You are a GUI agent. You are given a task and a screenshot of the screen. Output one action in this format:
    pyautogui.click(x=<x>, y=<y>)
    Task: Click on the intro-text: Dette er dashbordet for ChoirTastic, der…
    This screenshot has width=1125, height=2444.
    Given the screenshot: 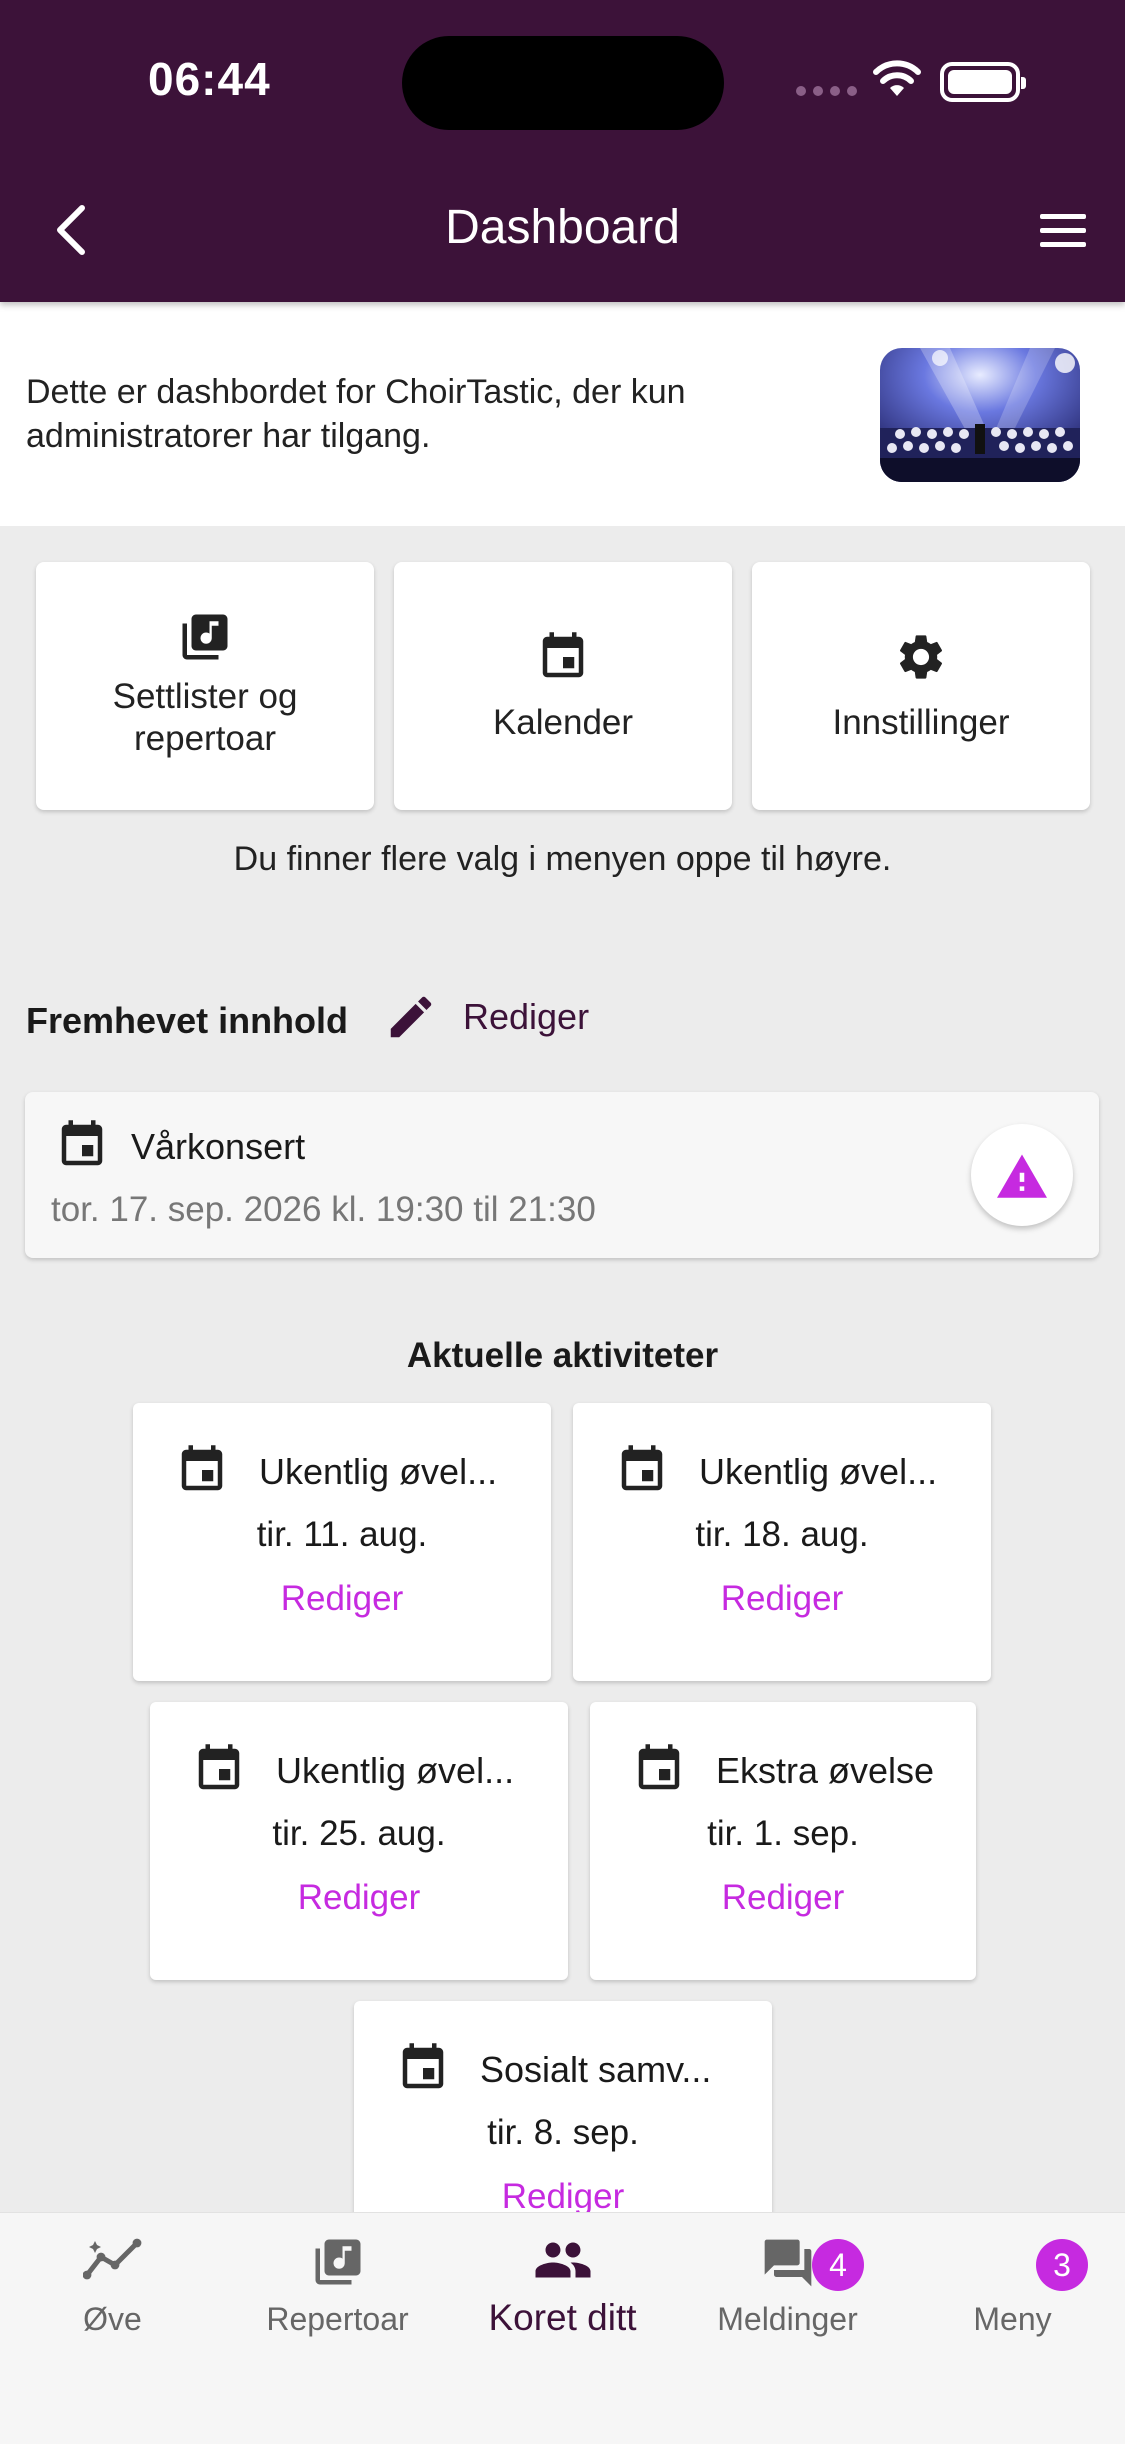 What is the action you would take?
    pyautogui.click(x=356, y=414)
    